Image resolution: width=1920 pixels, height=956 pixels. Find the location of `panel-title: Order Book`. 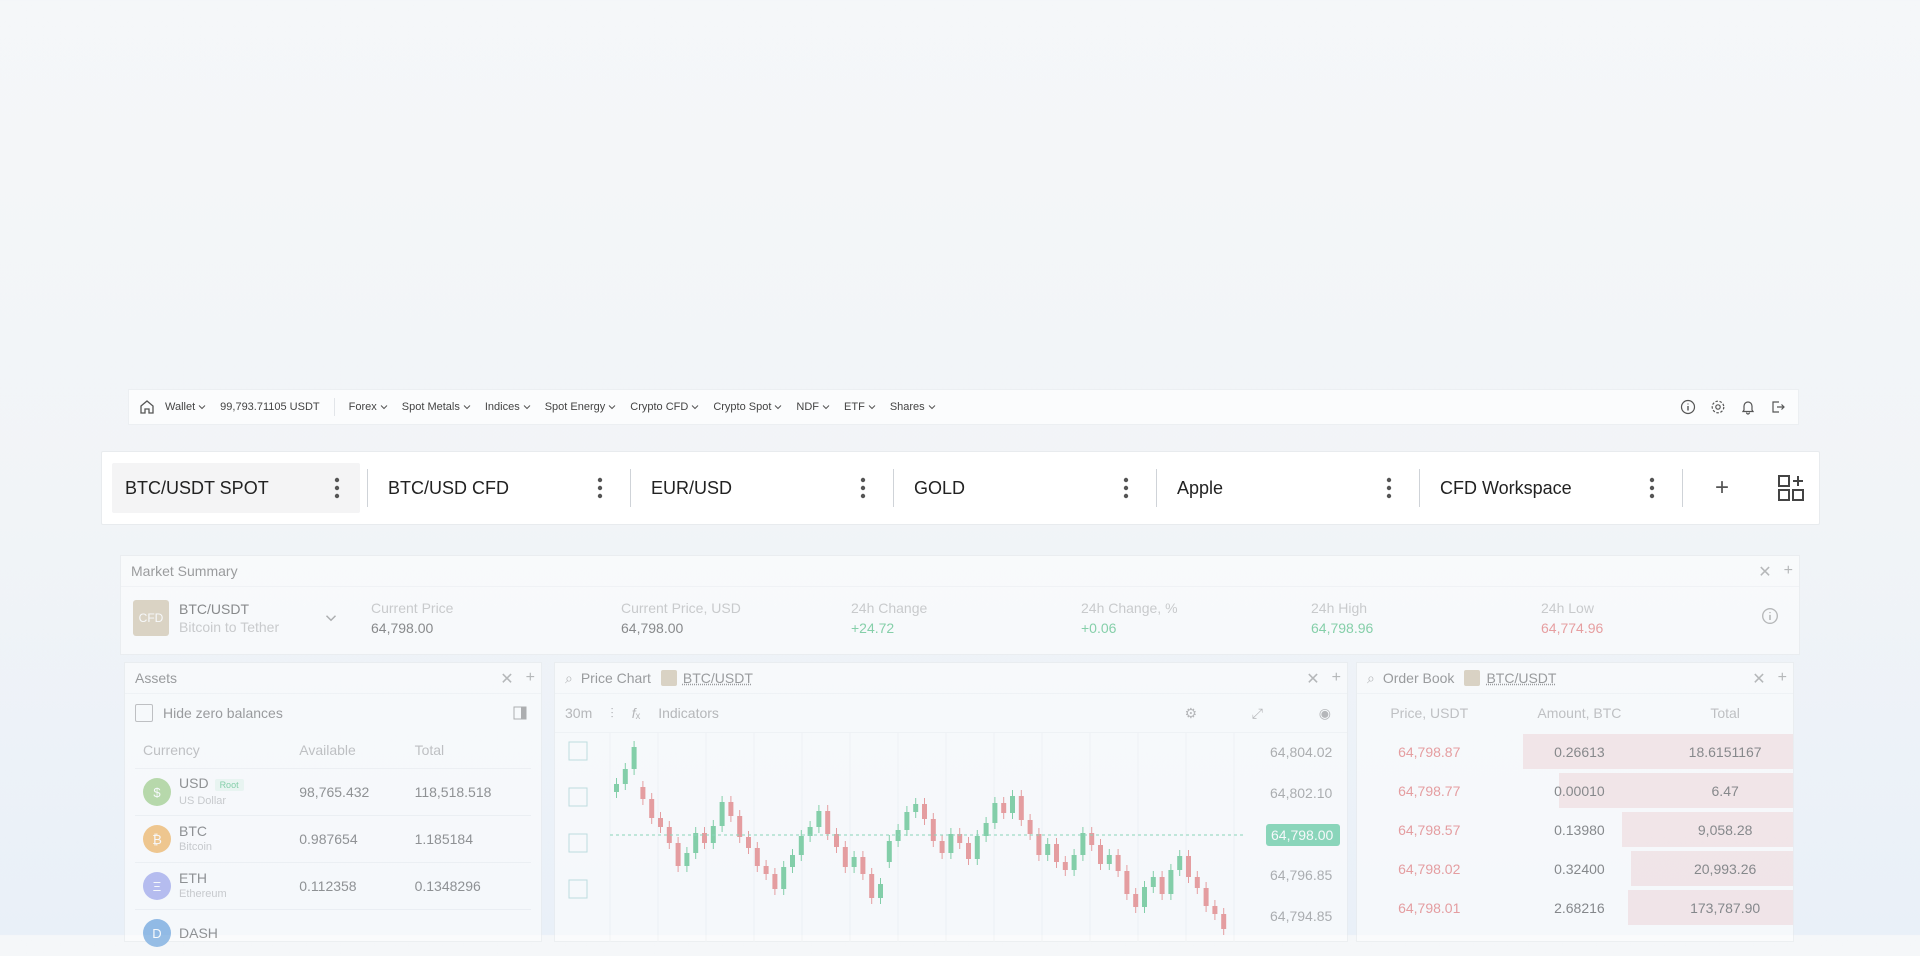

panel-title: Order Book is located at coordinates (1419, 678).